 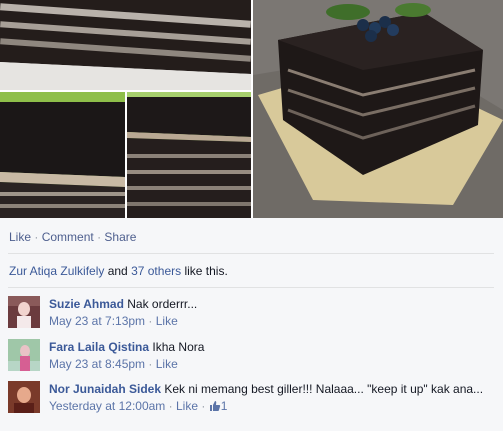 What do you see at coordinates (120, 237) in the screenshot?
I see `share-link: Share` at bounding box center [120, 237].